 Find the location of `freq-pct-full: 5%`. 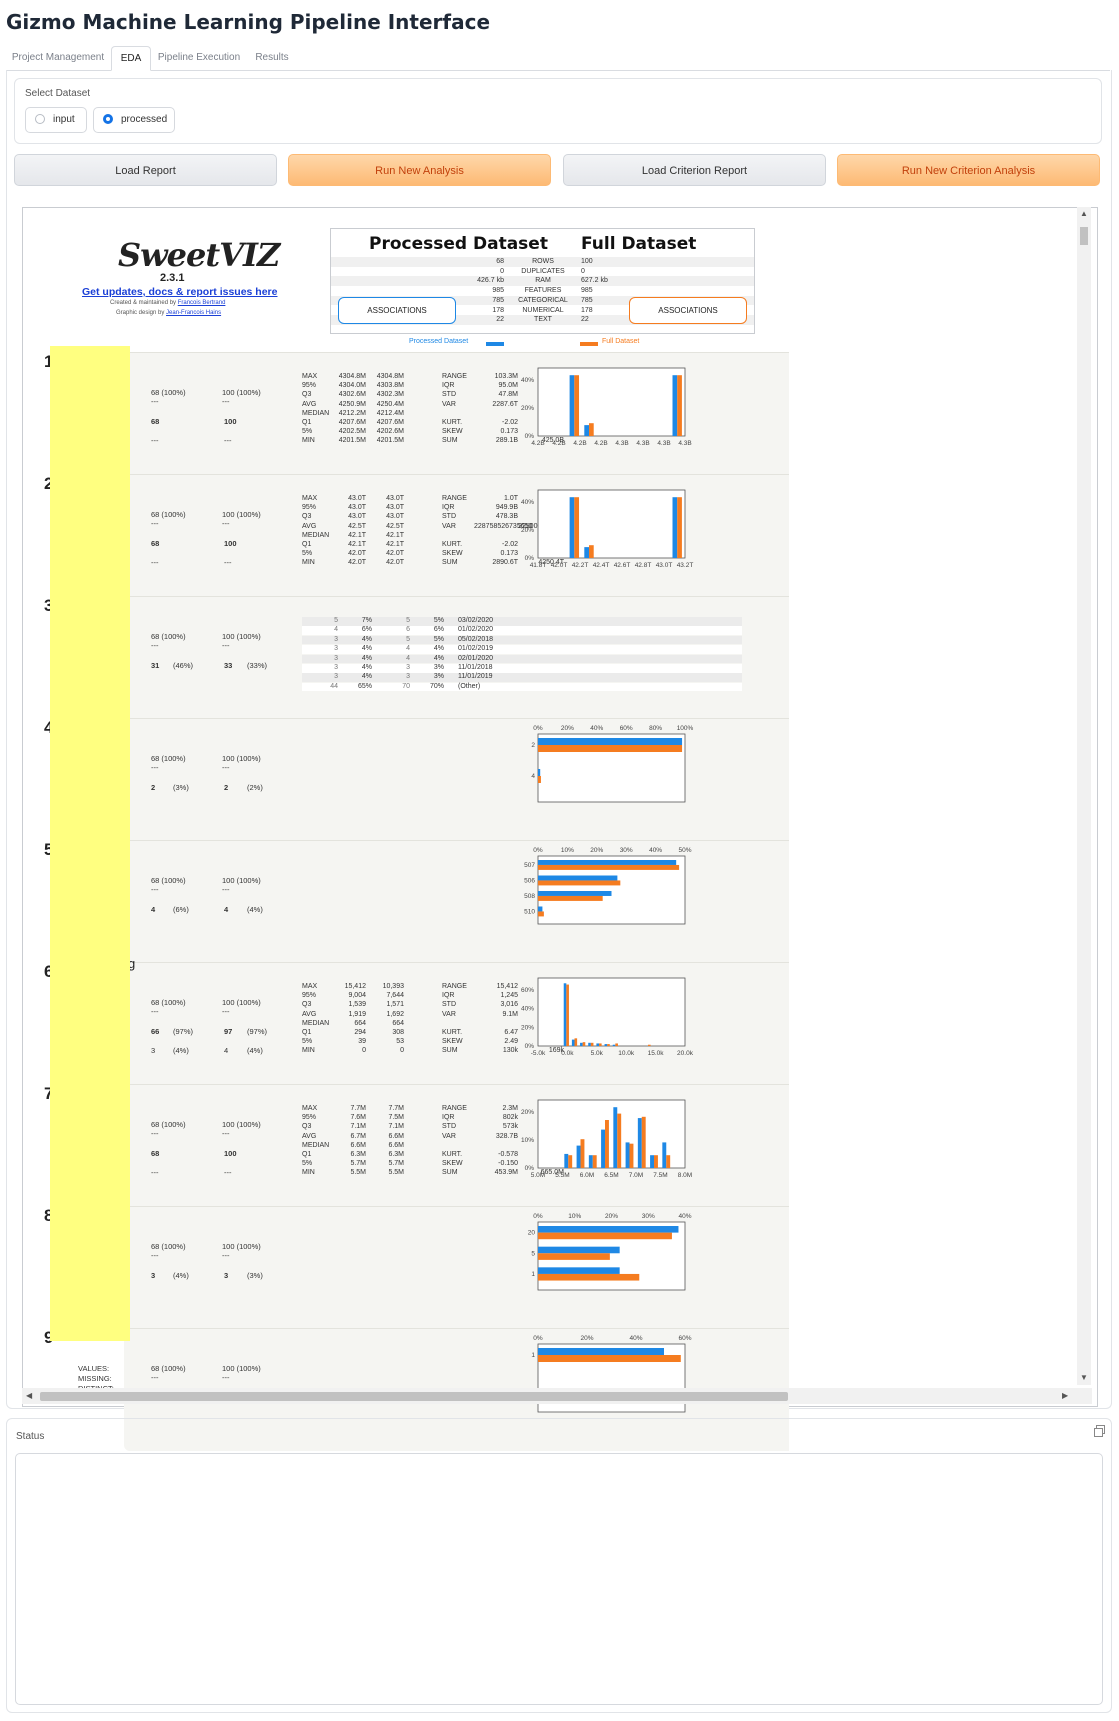

freq-pct-full: 5% is located at coordinates (438, 639).